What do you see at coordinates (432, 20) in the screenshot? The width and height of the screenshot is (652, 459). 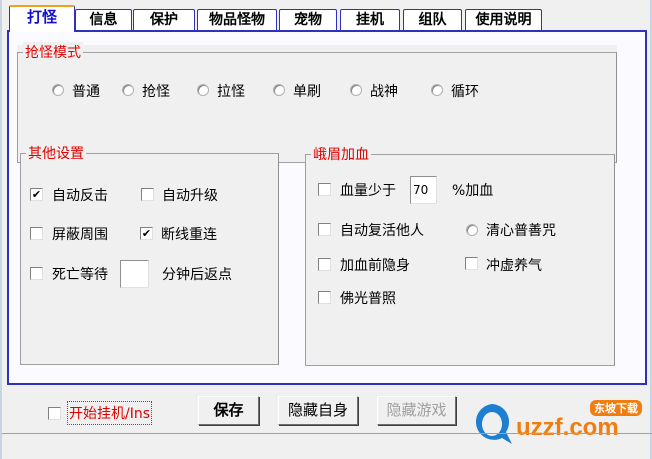 I see `tab-team: 组队` at bounding box center [432, 20].